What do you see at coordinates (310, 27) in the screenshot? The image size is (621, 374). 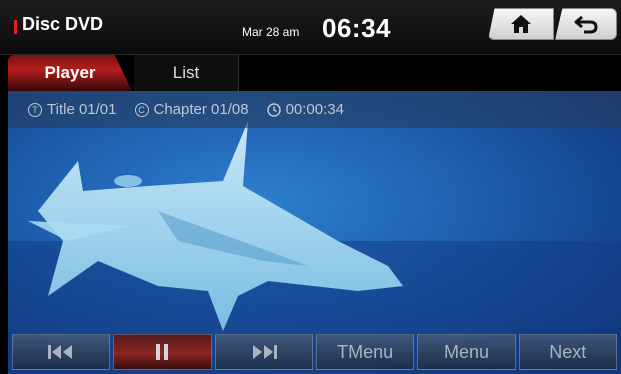 I see `status-bar: Disc DVD Mar 28 am 06:34` at bounding box center [310, 27].